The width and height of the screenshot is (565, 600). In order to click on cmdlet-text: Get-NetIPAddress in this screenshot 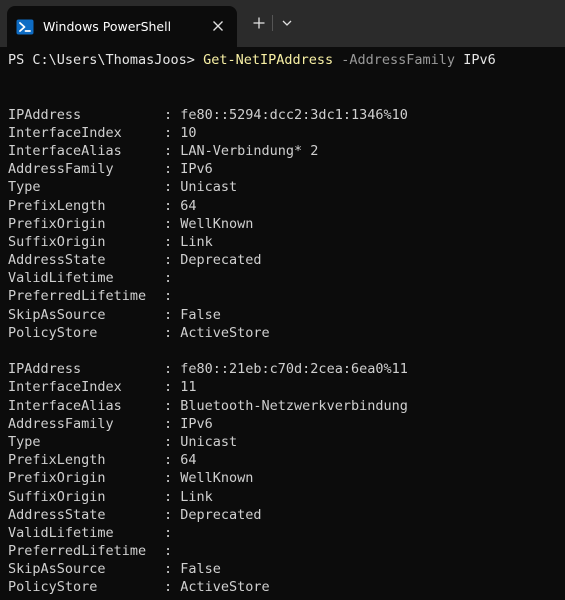, I will do `click(268, 60)`.